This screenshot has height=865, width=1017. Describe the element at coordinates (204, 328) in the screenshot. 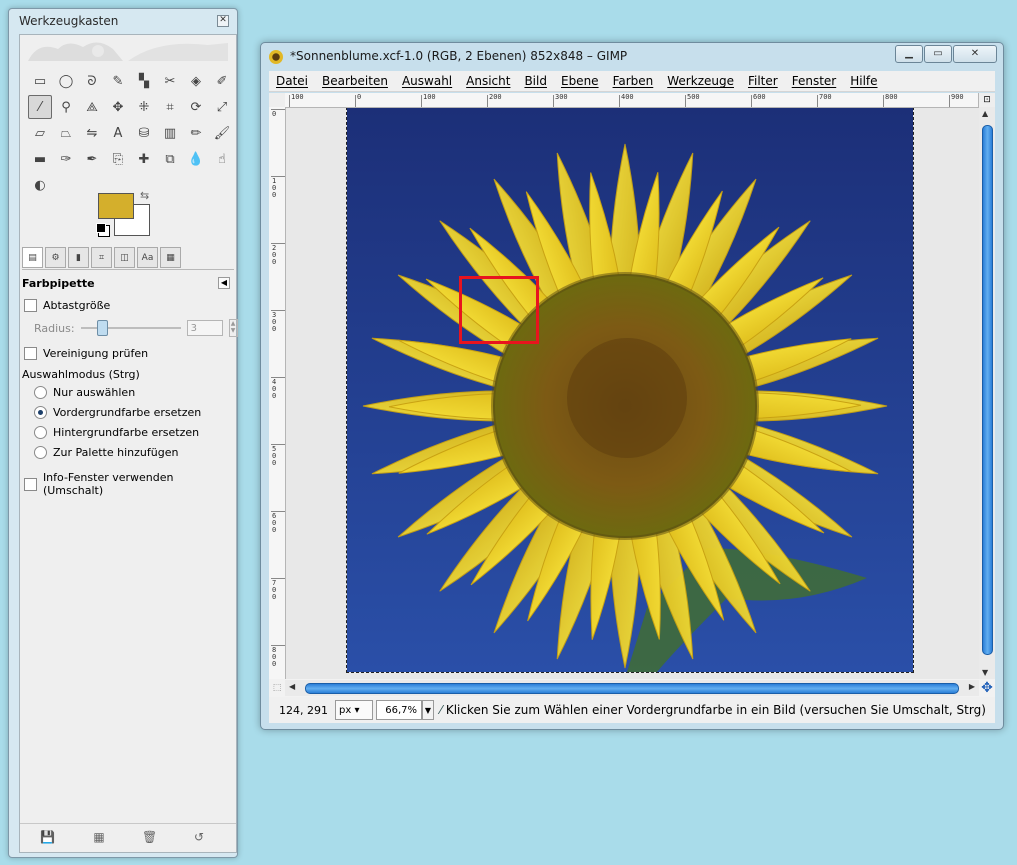

I see `radius-input: 3` at that location.